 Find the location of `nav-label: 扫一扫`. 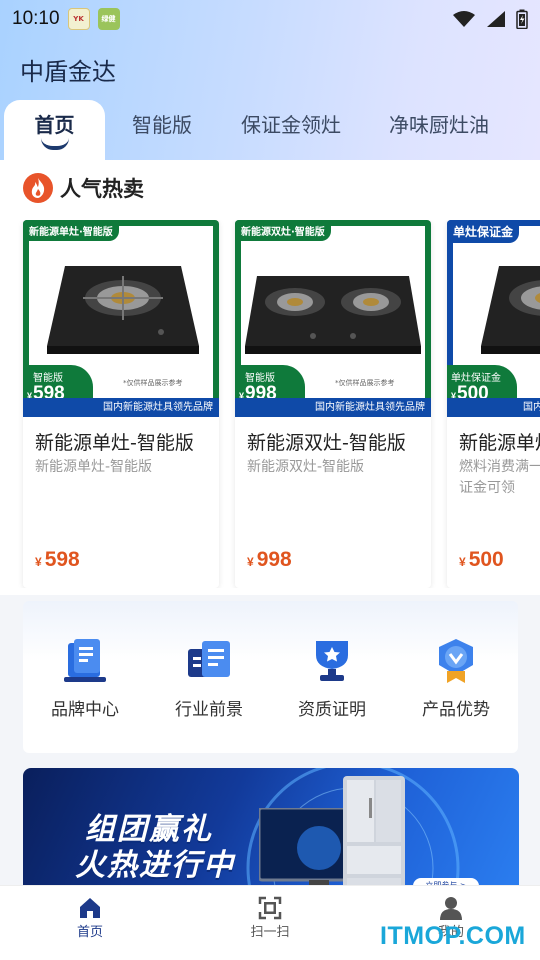

nav-label: 扫一扫 is located at coordinates (270, 932).